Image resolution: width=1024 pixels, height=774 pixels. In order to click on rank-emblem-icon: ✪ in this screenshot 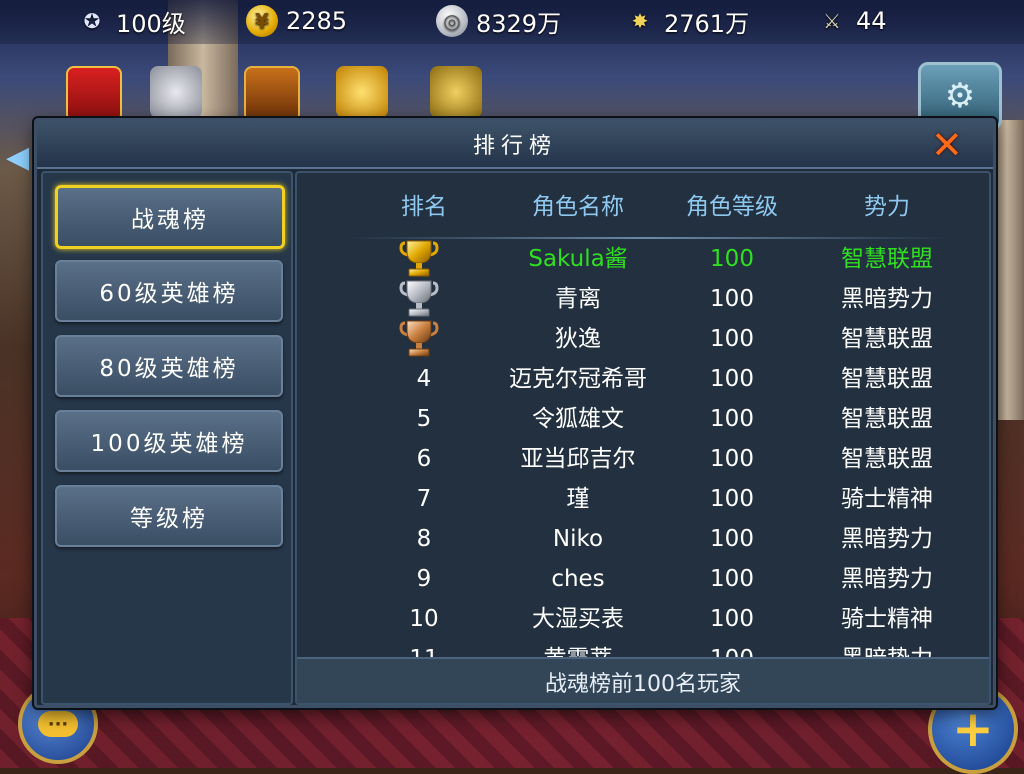, I will do `click(92, 21)`.